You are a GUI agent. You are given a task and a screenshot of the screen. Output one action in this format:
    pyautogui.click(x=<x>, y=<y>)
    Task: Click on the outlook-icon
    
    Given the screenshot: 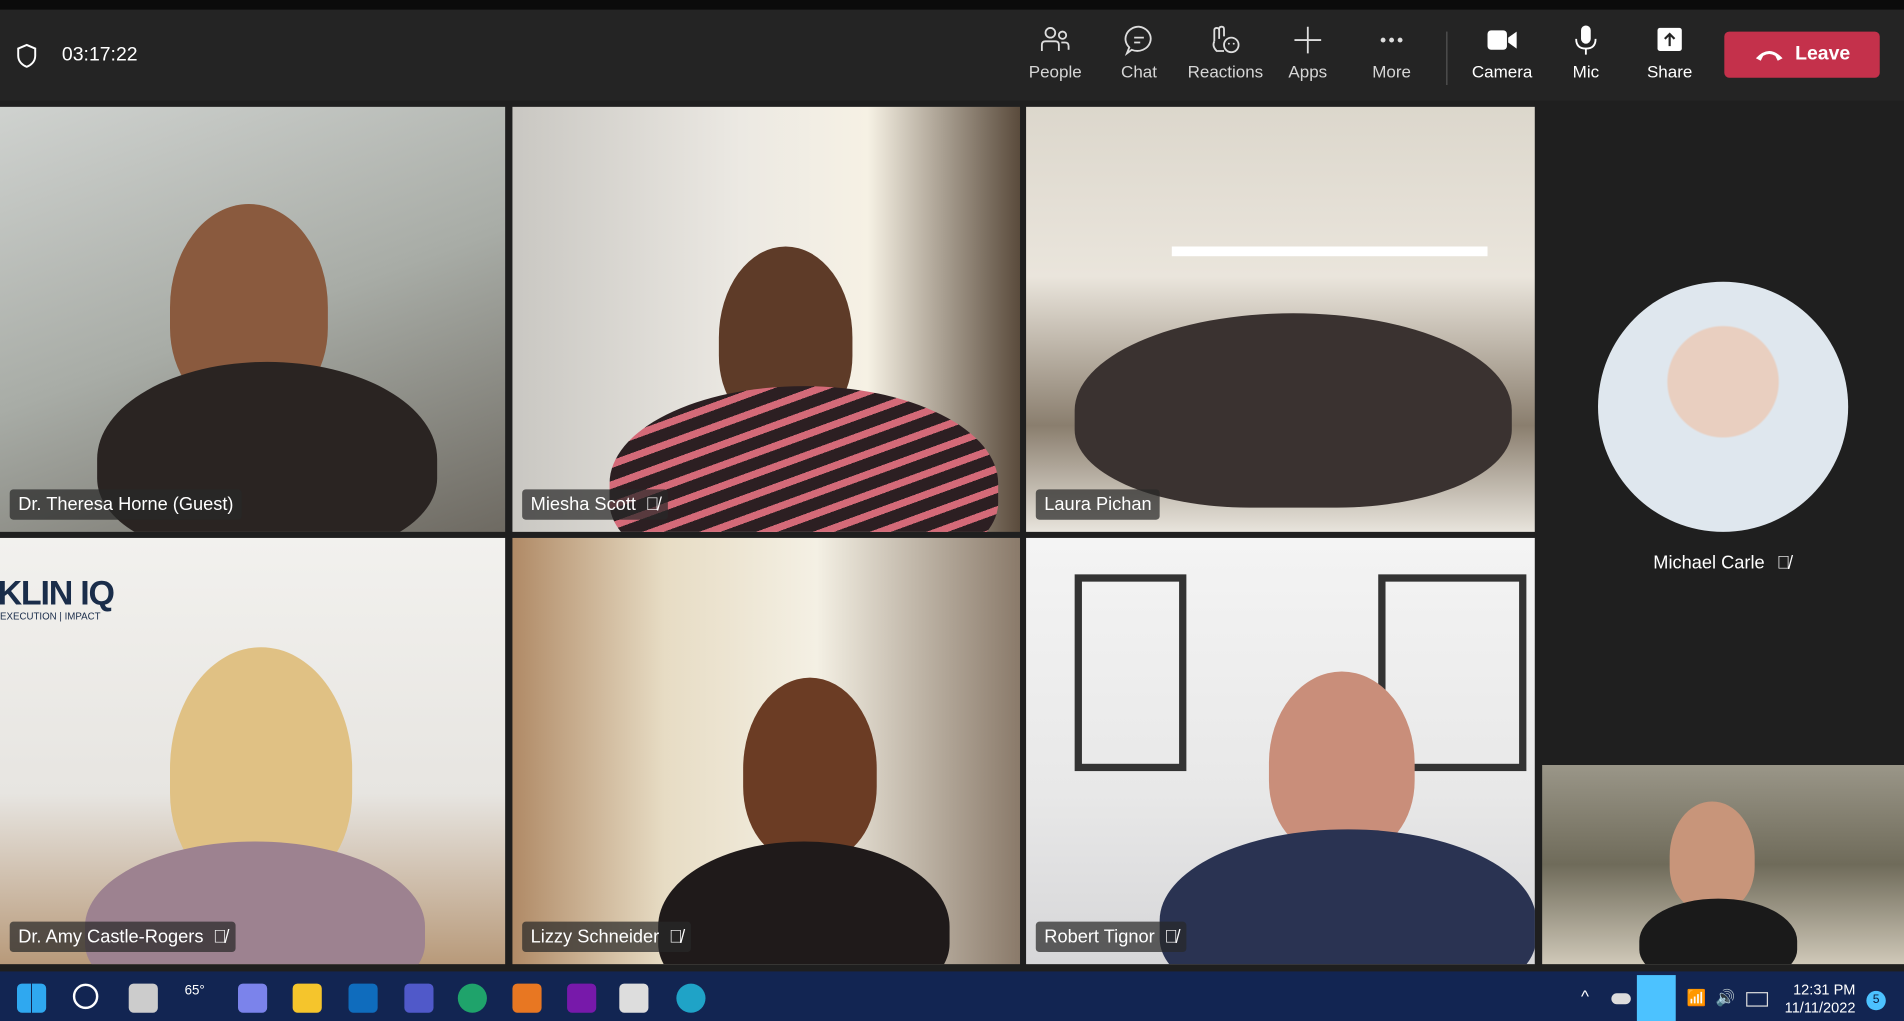 What is the action you would take?
    pyautogui.click(x=363, y=998)
    